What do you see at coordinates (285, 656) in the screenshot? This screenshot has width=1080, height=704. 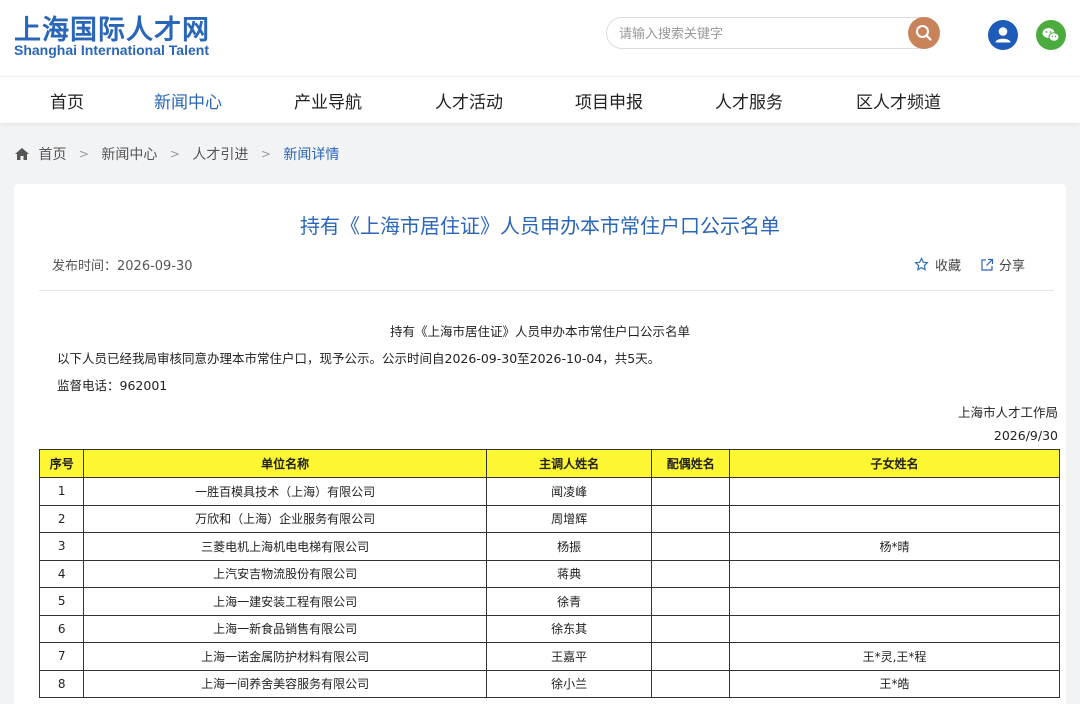 I see `cell-unit: 上海一诺金属防护材料有限公司` at bounding box center [285, 656].